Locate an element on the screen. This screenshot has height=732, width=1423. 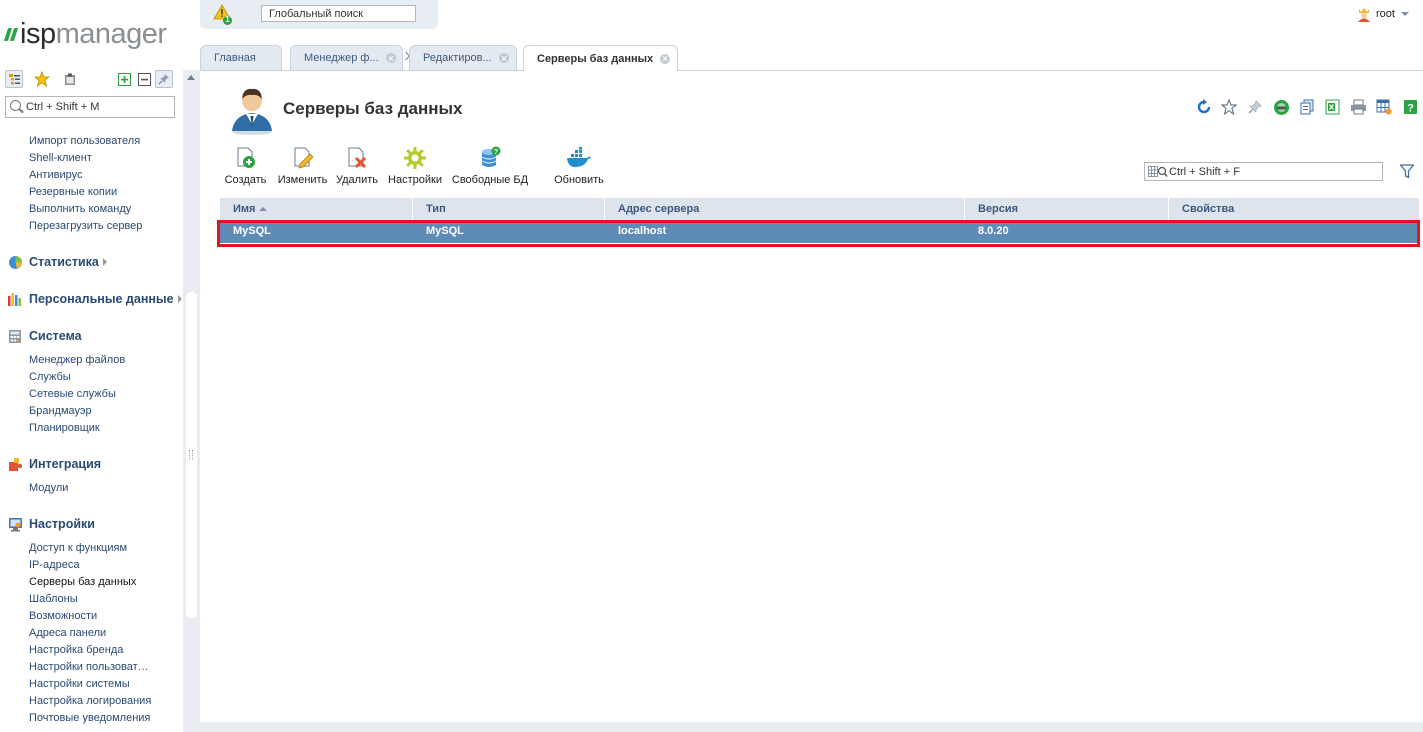
logo: isp manager is located at coordinates (85, 34).